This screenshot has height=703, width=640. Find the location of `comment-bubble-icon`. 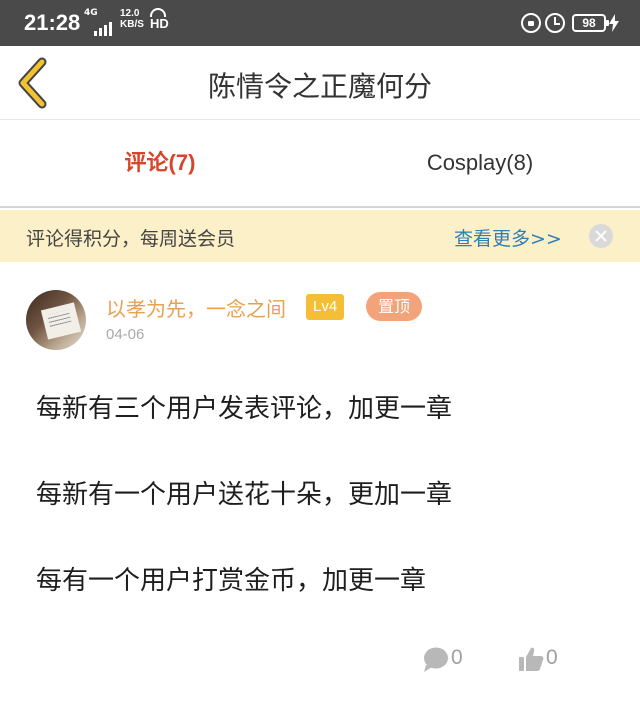

comment-bubble-icon is located at coordinates (436, 659).